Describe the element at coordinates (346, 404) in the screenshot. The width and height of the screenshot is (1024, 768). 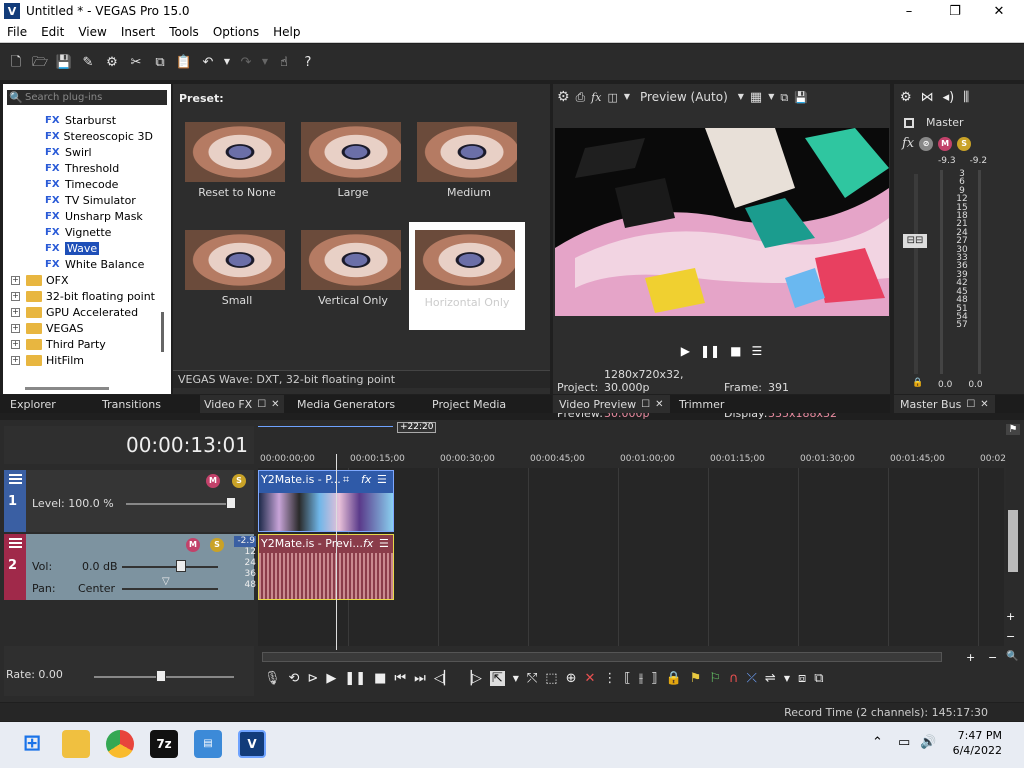
I see `tab-media-generators: Media Generators` at that location.